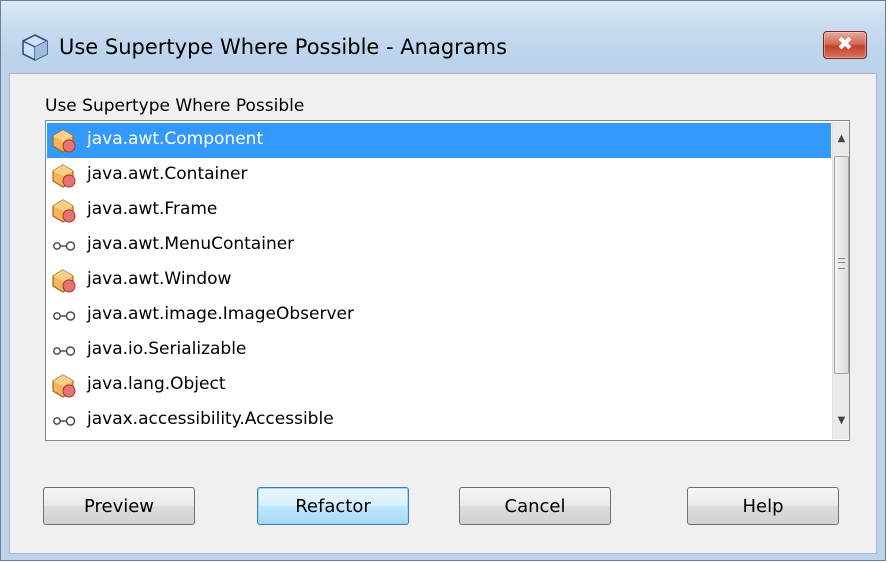 This screenshot has width=888, height=563. What do you see at coordinates (439, 315) in the screenshot?
I see `list-item: java.awt.image.ImageObserver` at bounding box center [439, 315].